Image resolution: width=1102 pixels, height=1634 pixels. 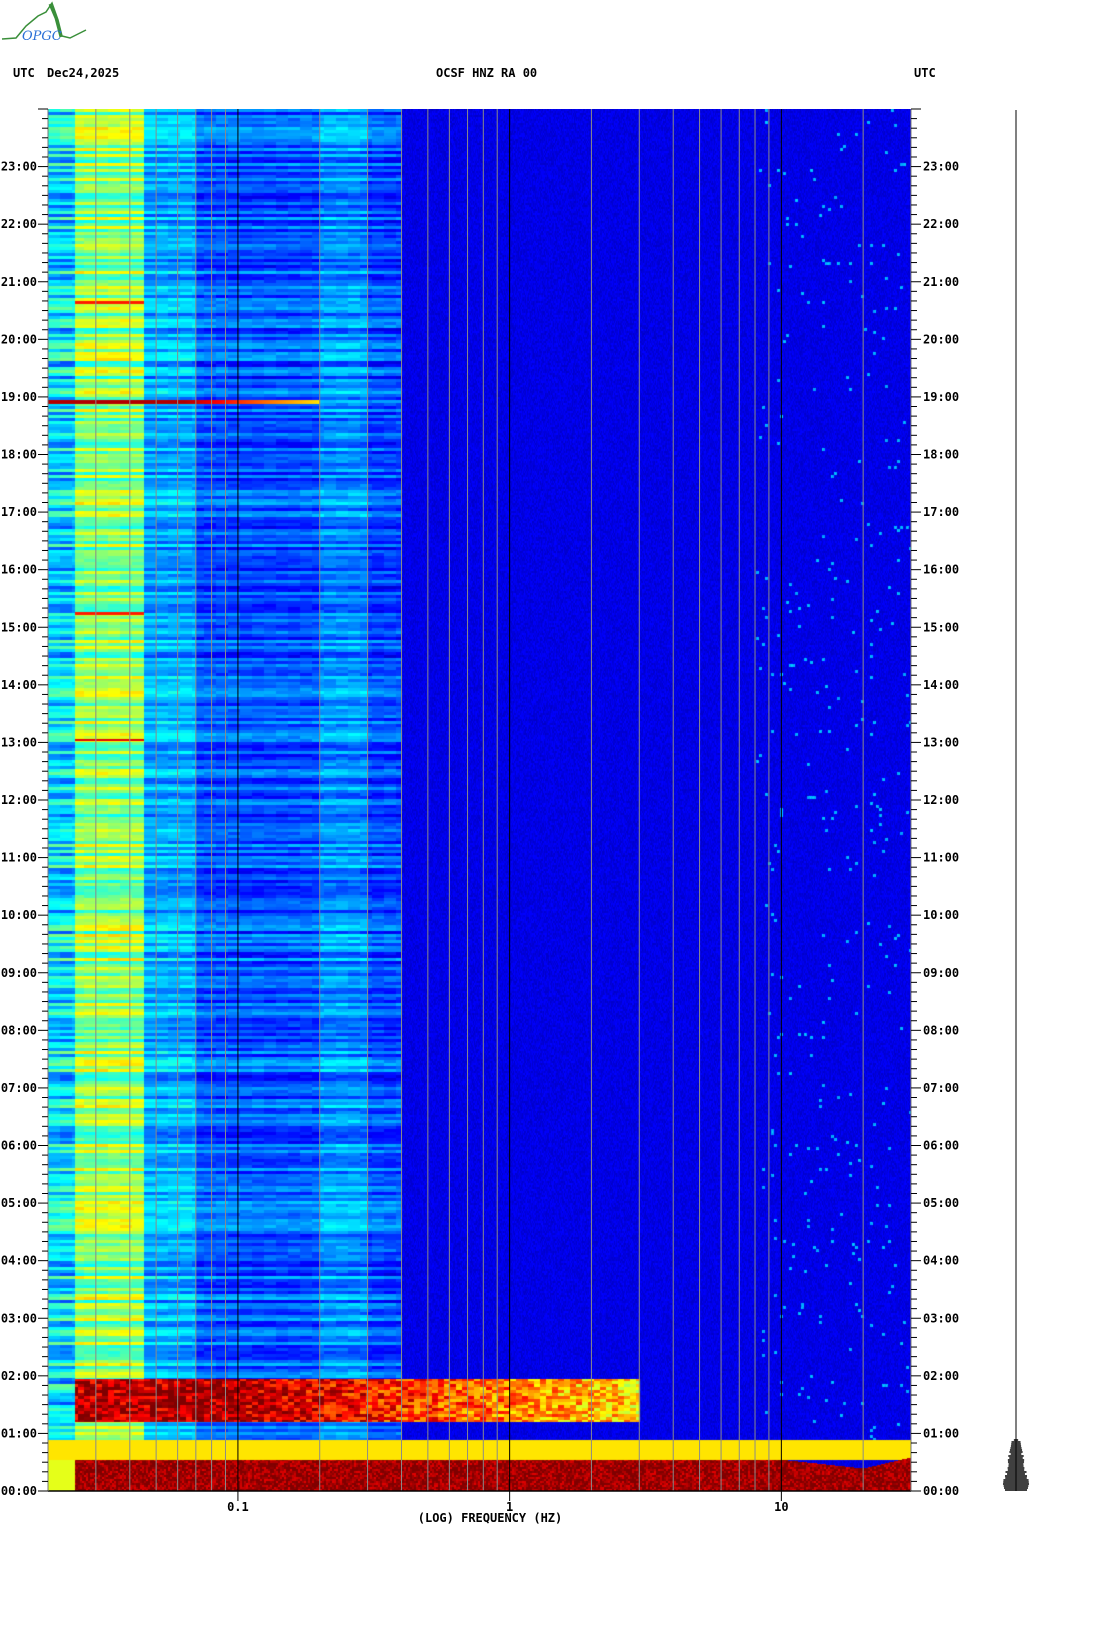 I want to click on y-tick-label-right: 23:00, so click(x=941, y=167).